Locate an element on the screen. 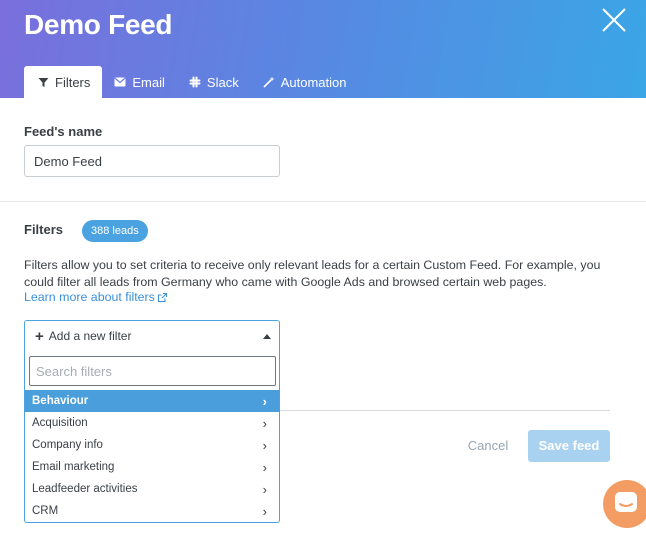 The height and width of the screenshot is (537, 646). tab-email: Email is located at coordinates (139, 82).